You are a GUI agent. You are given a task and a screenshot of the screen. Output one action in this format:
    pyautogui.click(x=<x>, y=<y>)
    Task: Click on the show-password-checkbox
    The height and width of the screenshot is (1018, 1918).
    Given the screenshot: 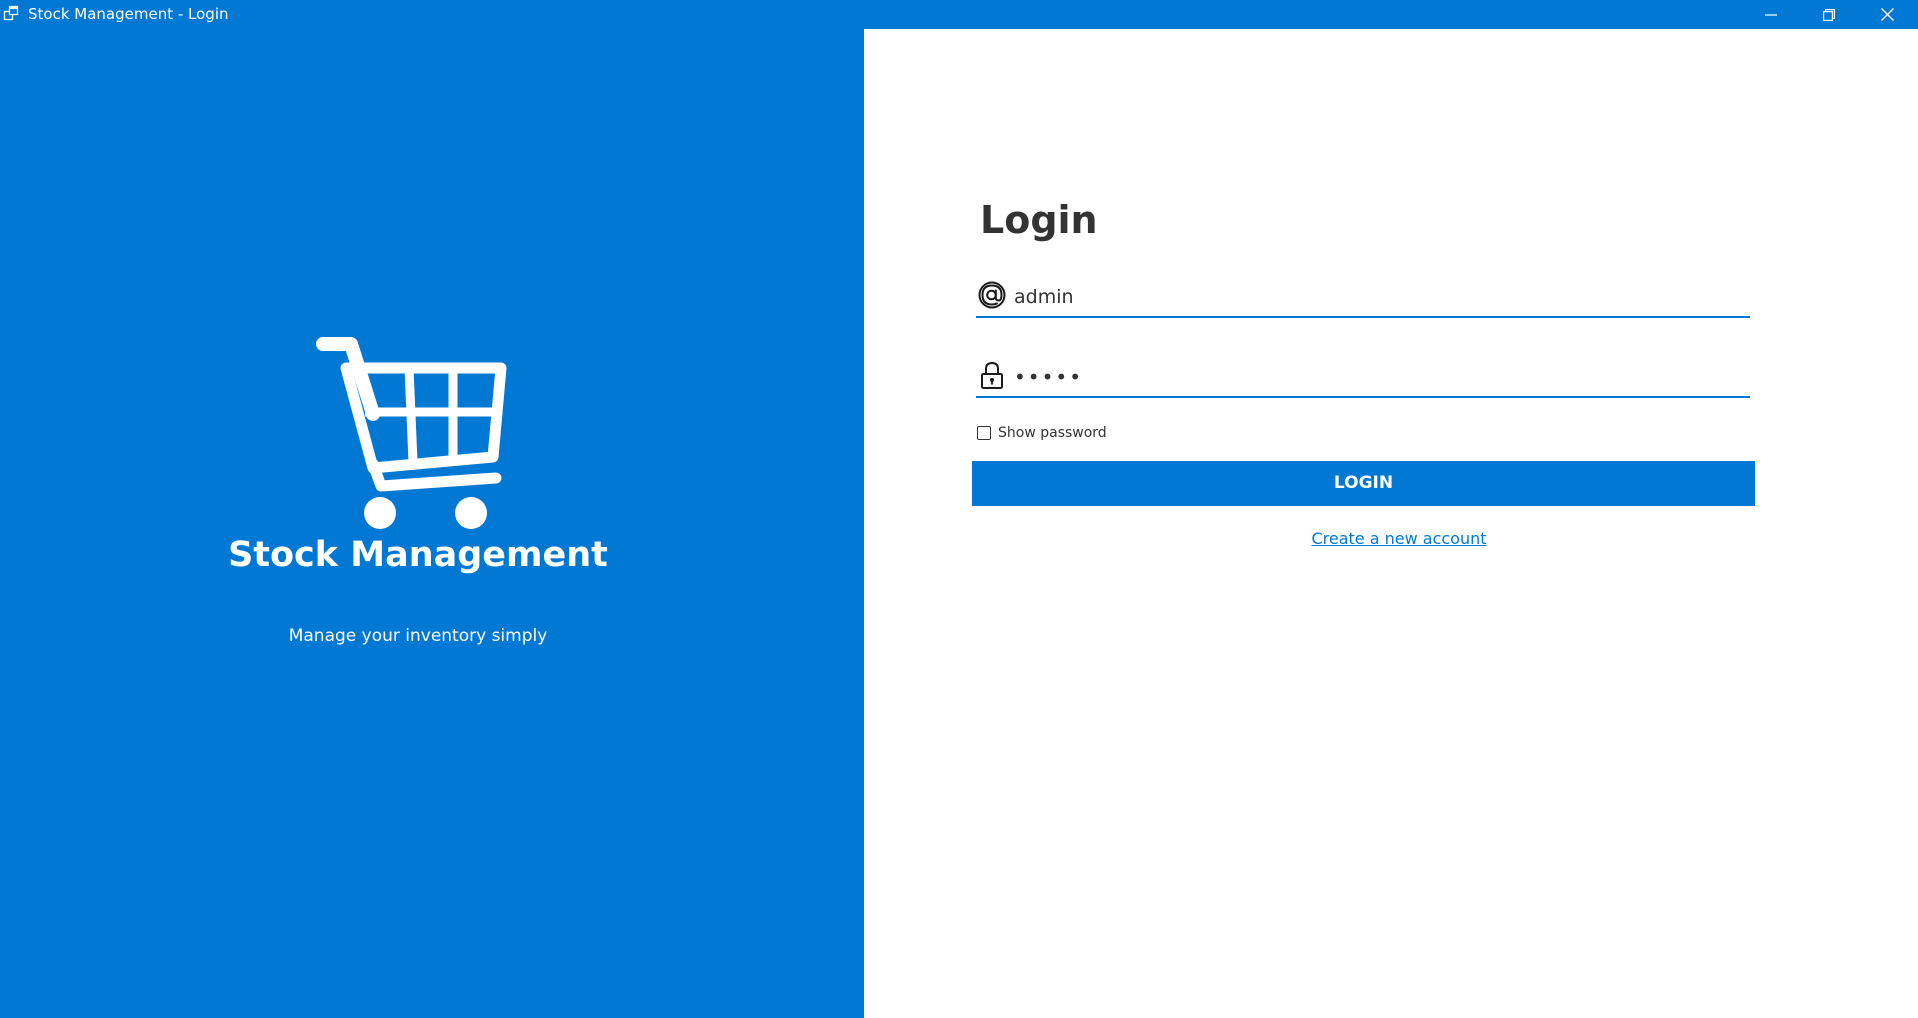 What is the action you would take?
    pyautogui.click(x=984, y=433)
    